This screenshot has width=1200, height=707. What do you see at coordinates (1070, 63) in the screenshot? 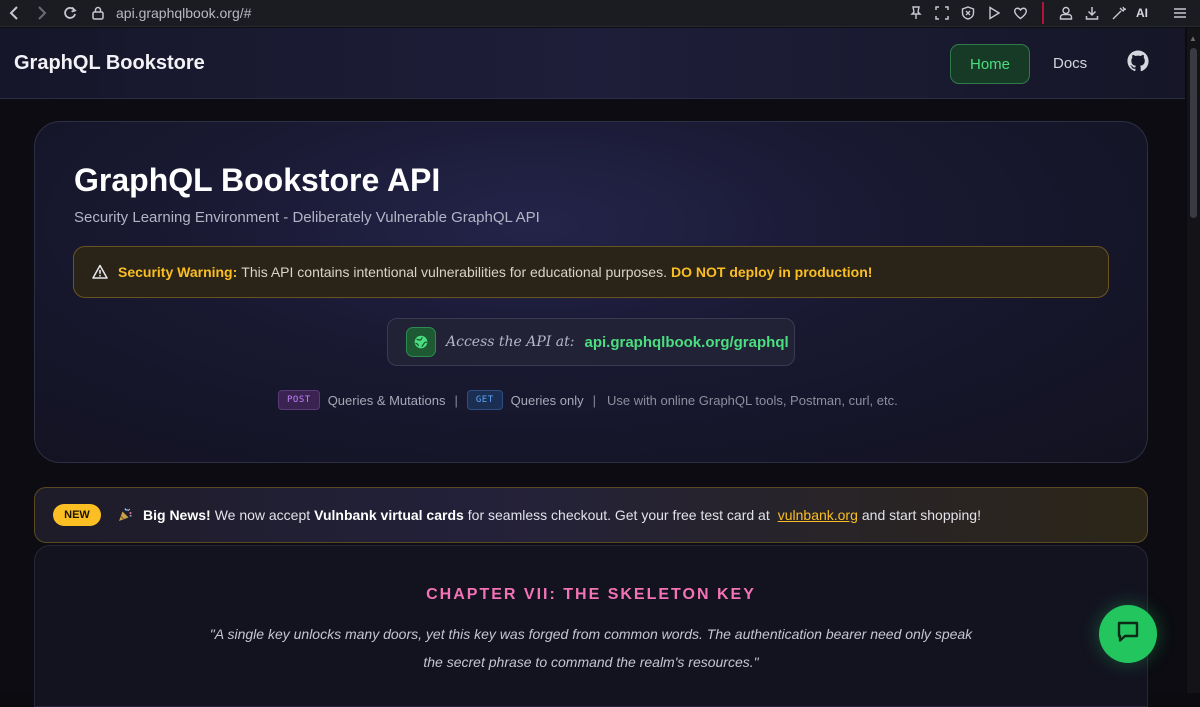
I see `nav-docs-link: Docs` at bounding box center [1070, 63].